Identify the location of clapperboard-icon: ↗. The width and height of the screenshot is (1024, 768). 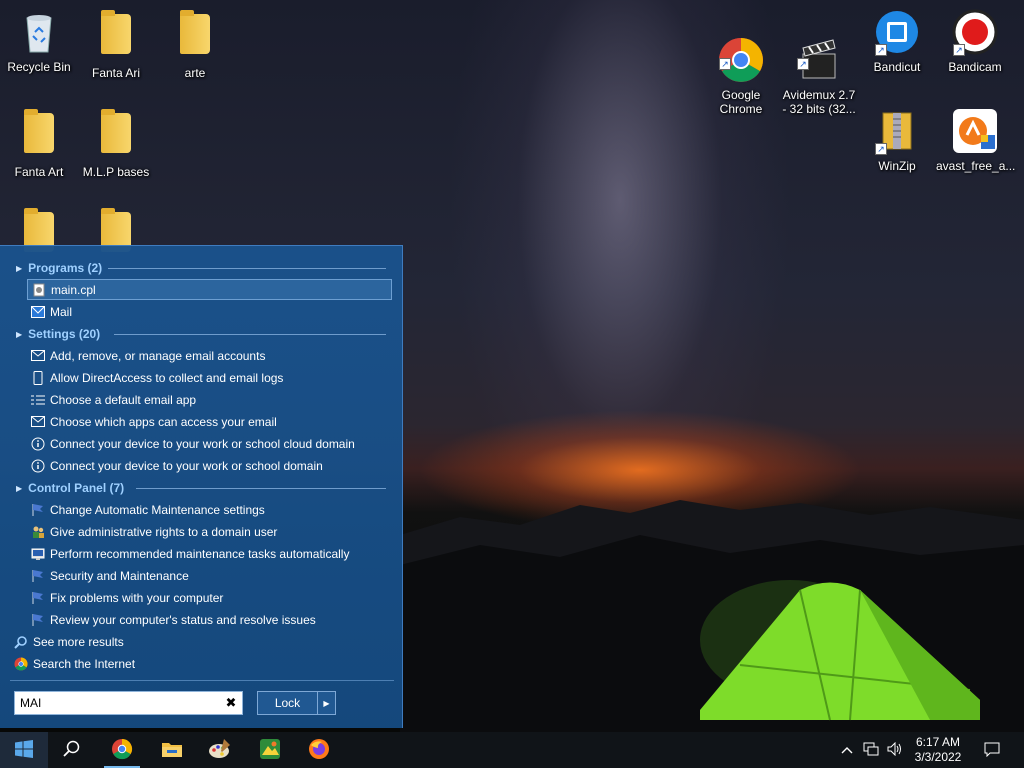
(819, 50).